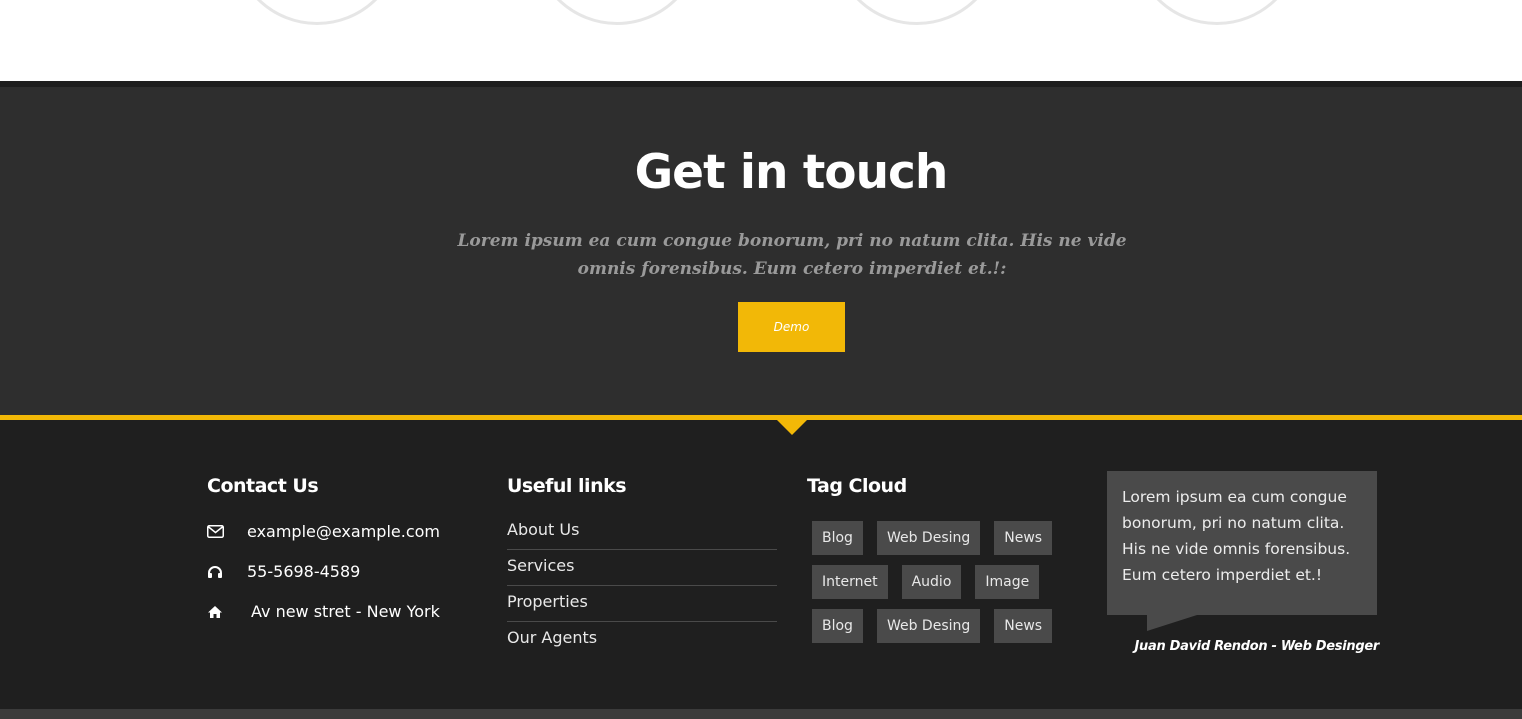 Image resolution: width=1522 pixels, height=719 pixels. I want to click on demo-button: Demo, so click(791, 327).